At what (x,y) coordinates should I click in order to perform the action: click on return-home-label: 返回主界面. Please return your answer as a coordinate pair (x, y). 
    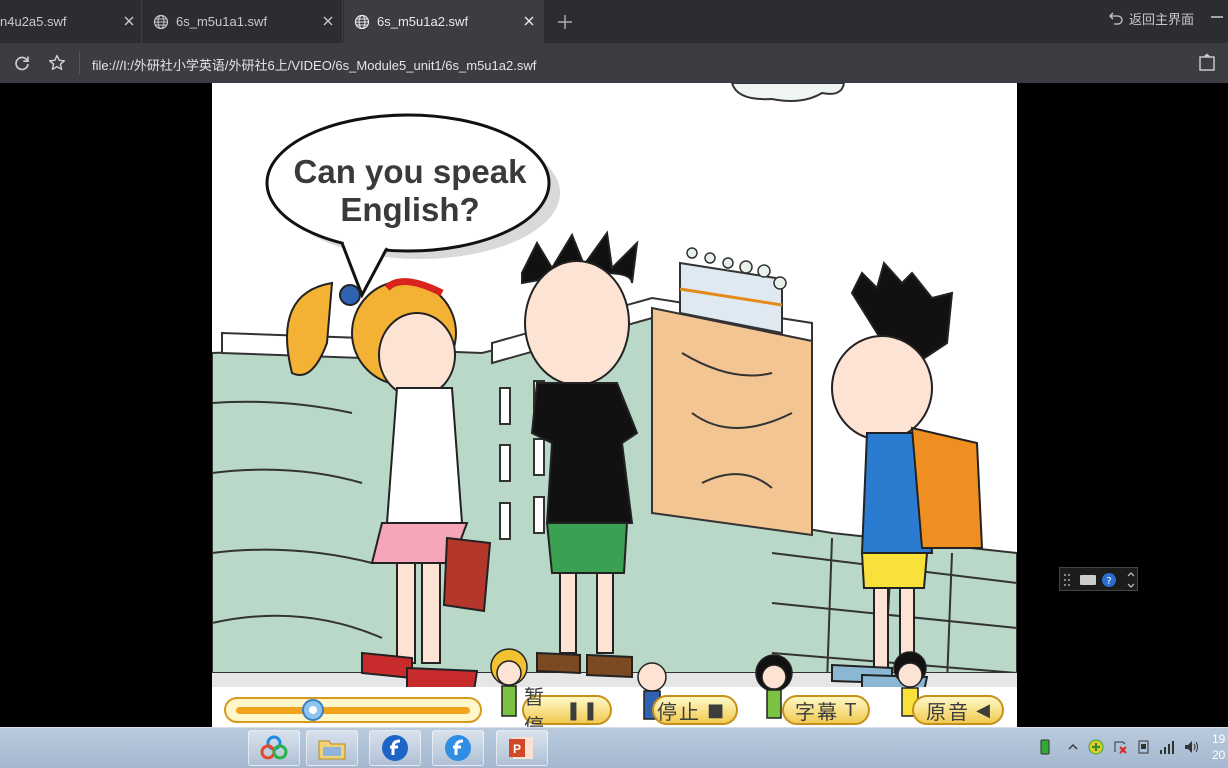
    Looking at the image, I should click on (1162, 19).